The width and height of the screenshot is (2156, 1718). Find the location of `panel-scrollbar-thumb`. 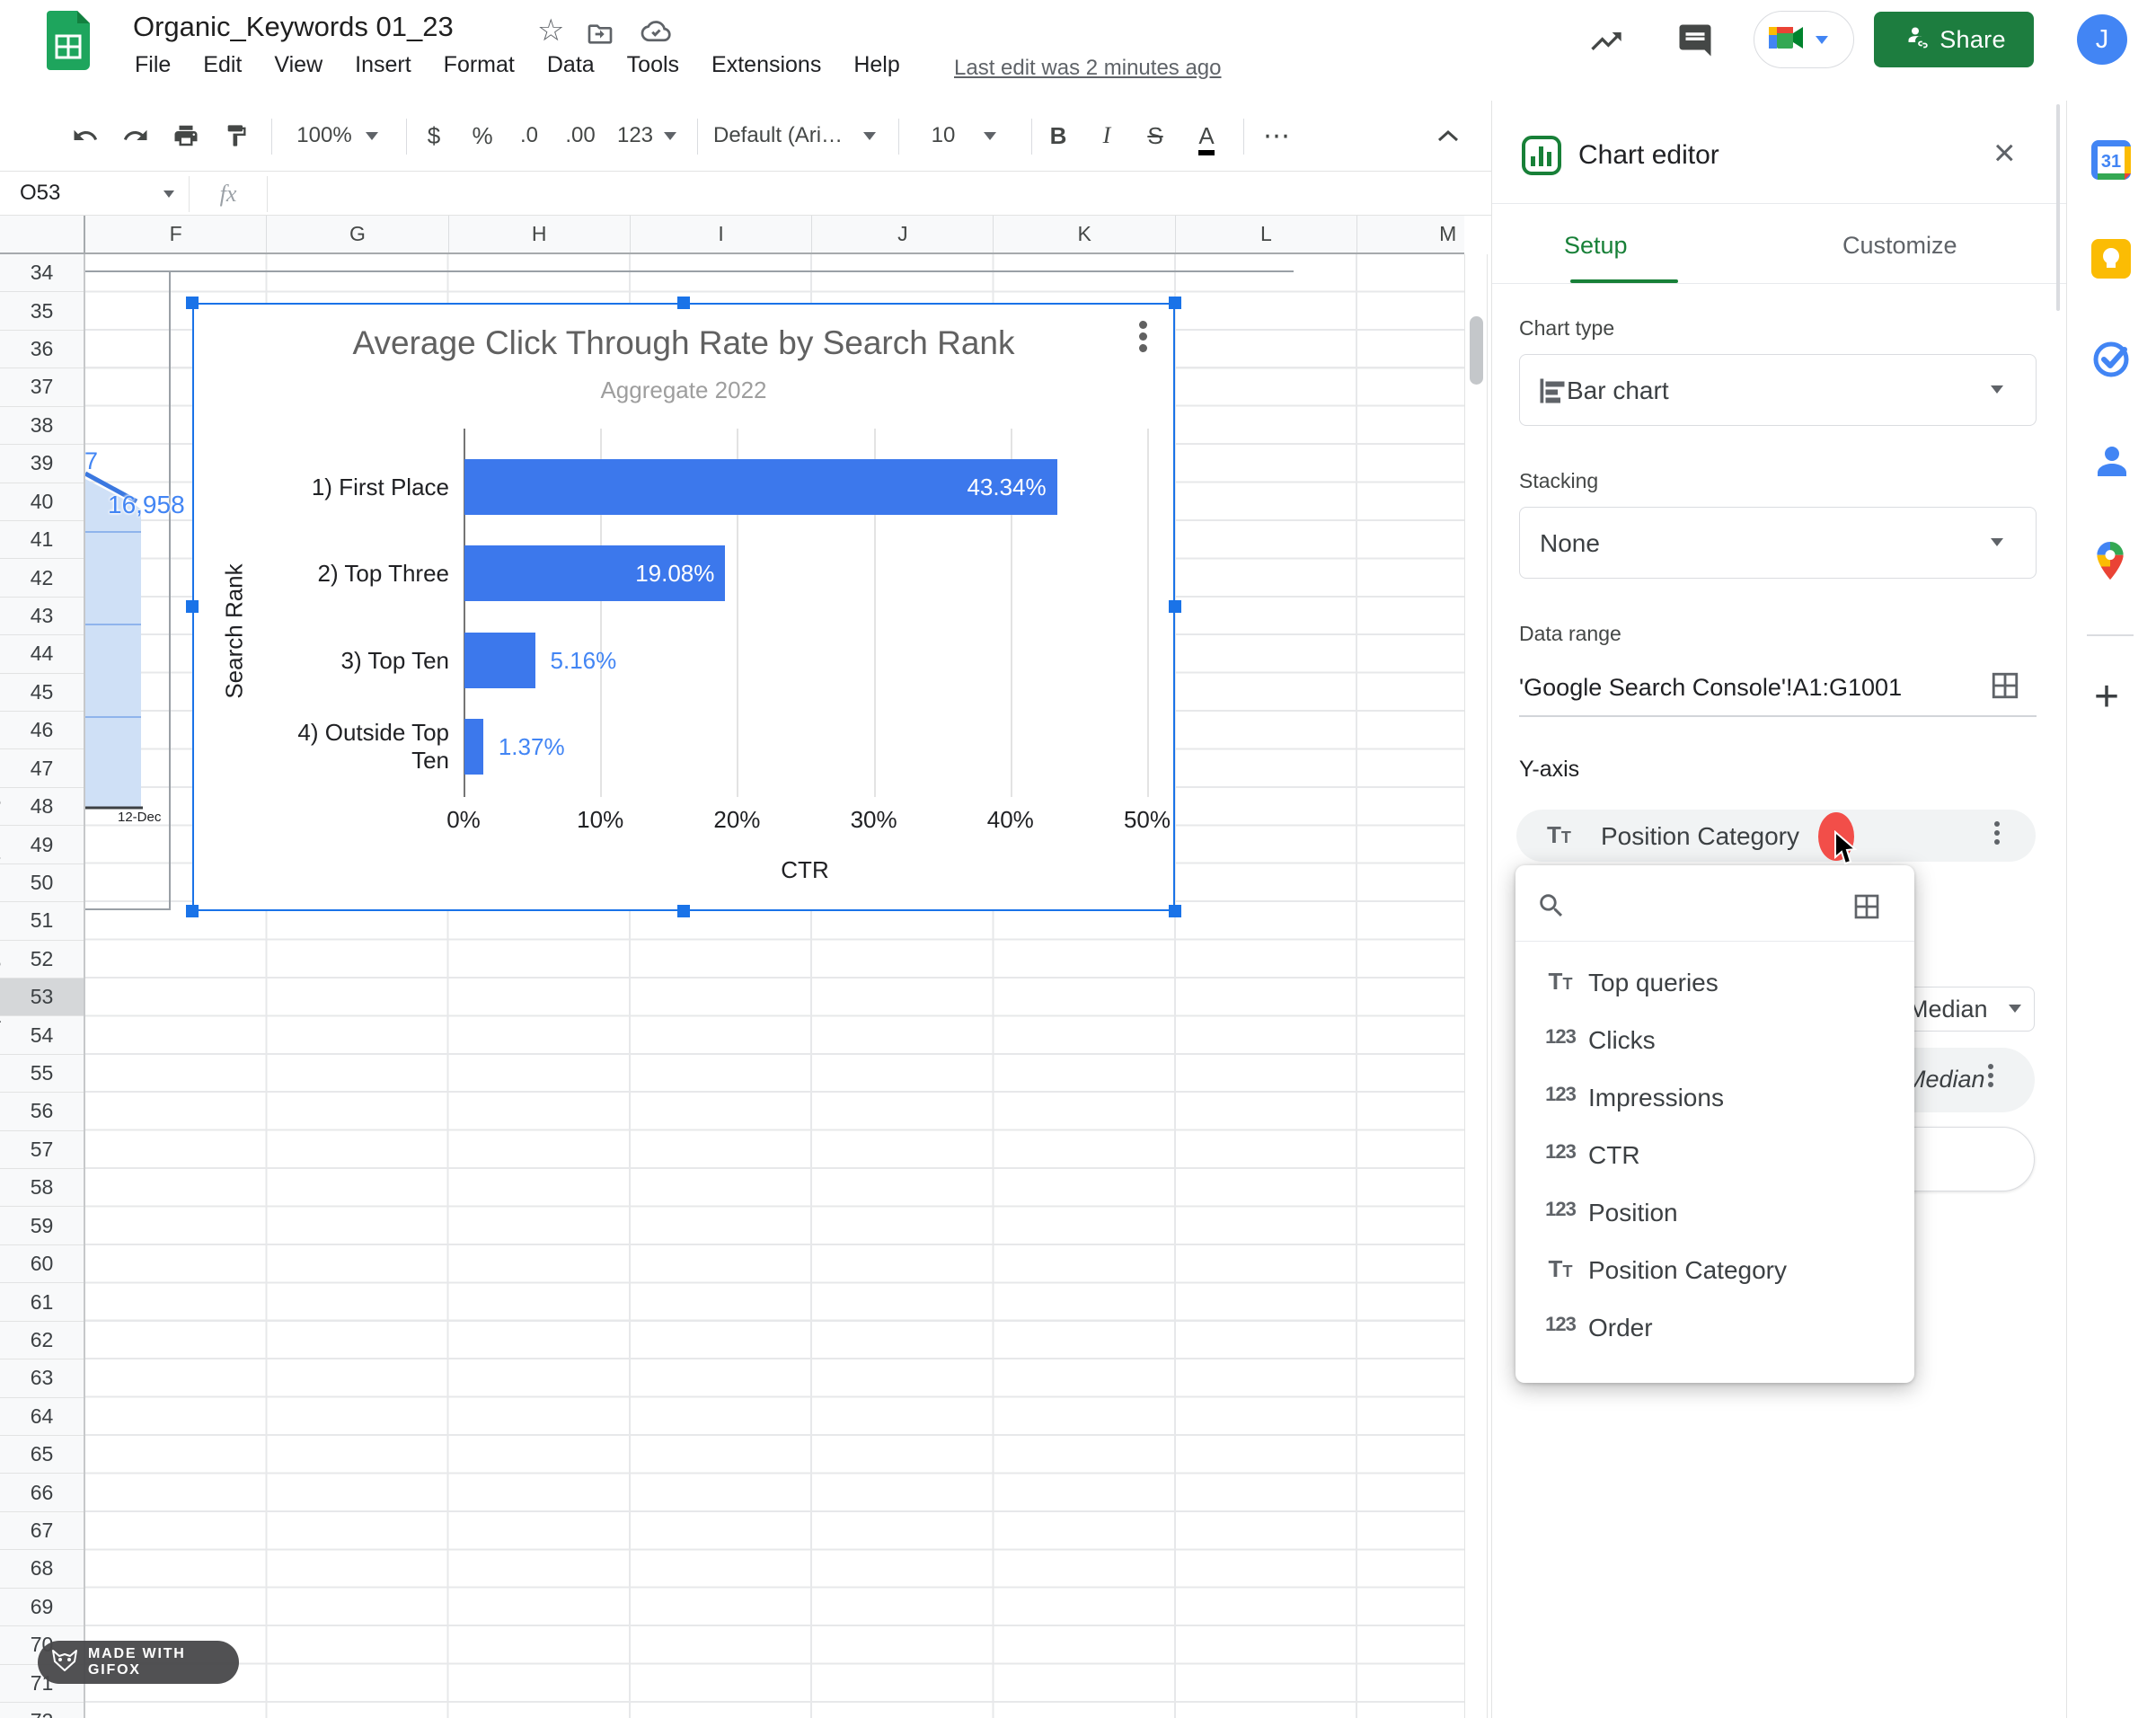

panel-scrollbar-thumb is located at coordinates (2058, 207).